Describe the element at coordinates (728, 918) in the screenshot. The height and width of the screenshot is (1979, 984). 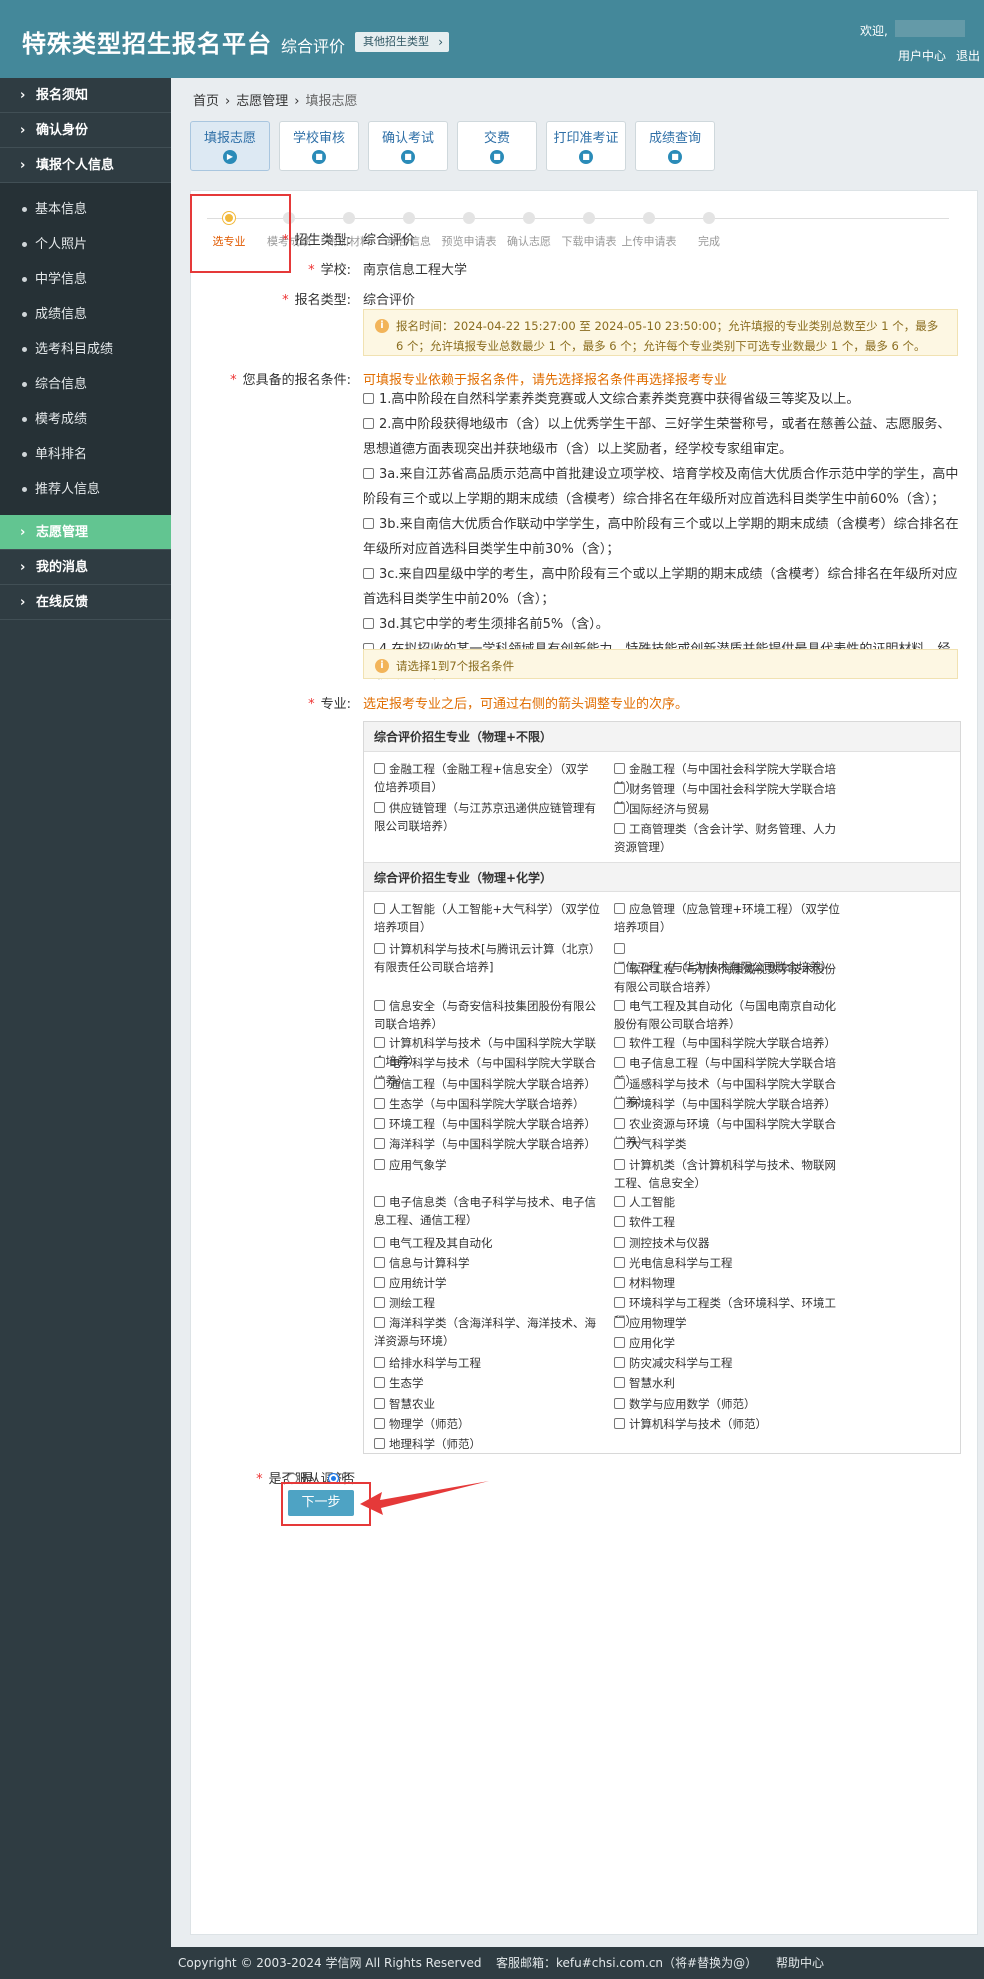
I see `major-item: 应急管理（应急管理+环境工程）（双学位培养项目）` at that location.